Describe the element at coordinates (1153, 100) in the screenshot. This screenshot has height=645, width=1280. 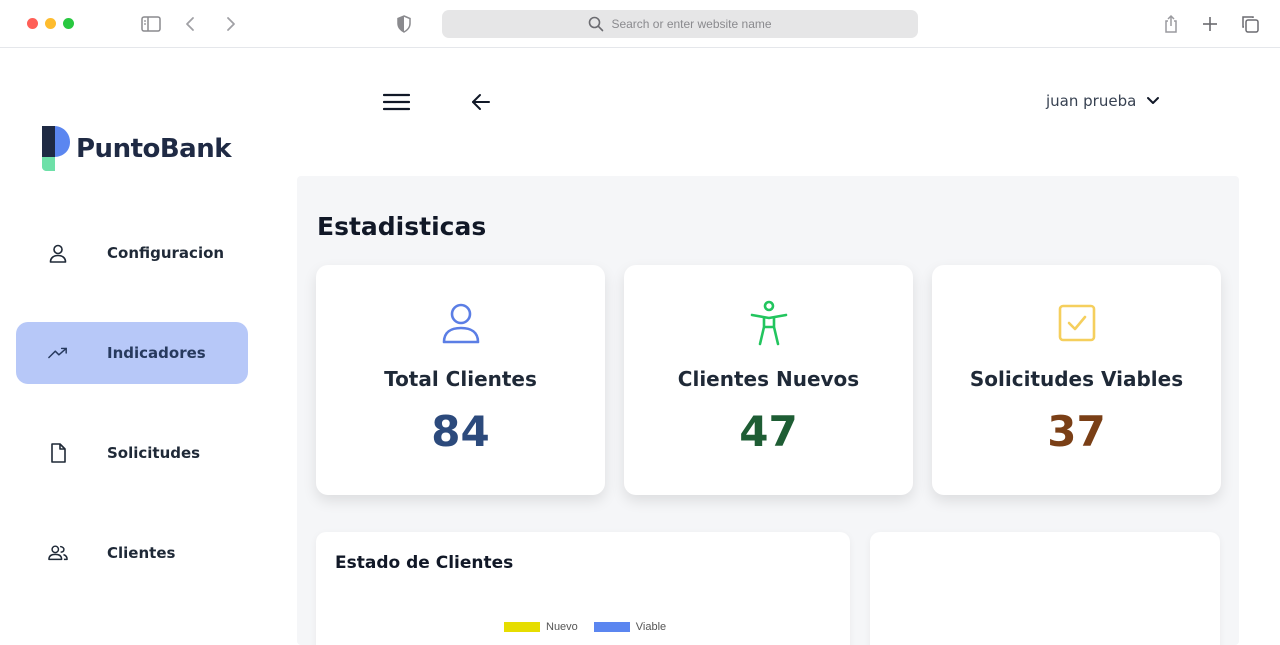
I see `chevron-down-icon` at that location.